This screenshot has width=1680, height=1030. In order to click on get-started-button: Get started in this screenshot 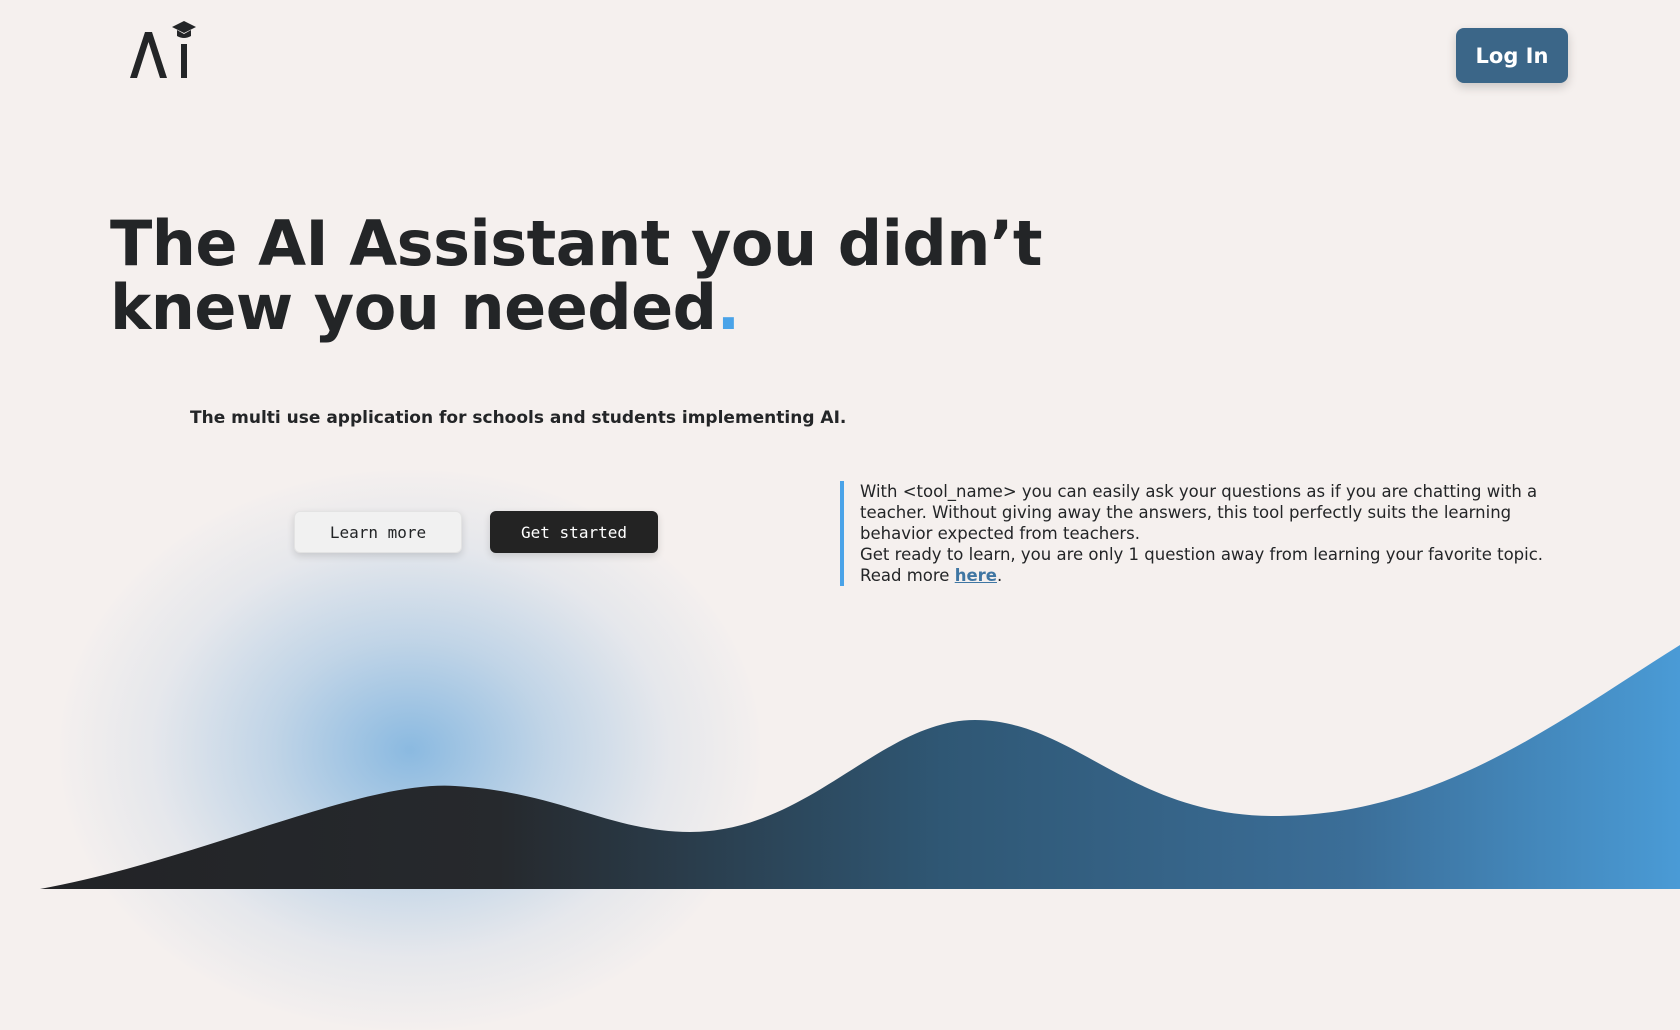, I will do `click(574, 532)`.